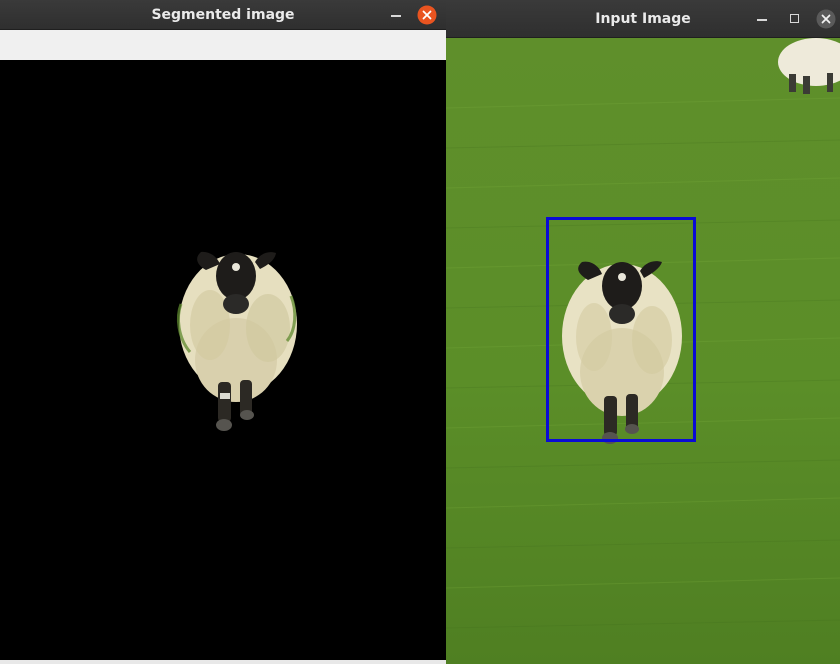 This screenshot has height=664, width=840. I want to click on segmented-close-button, so click(427, 15).